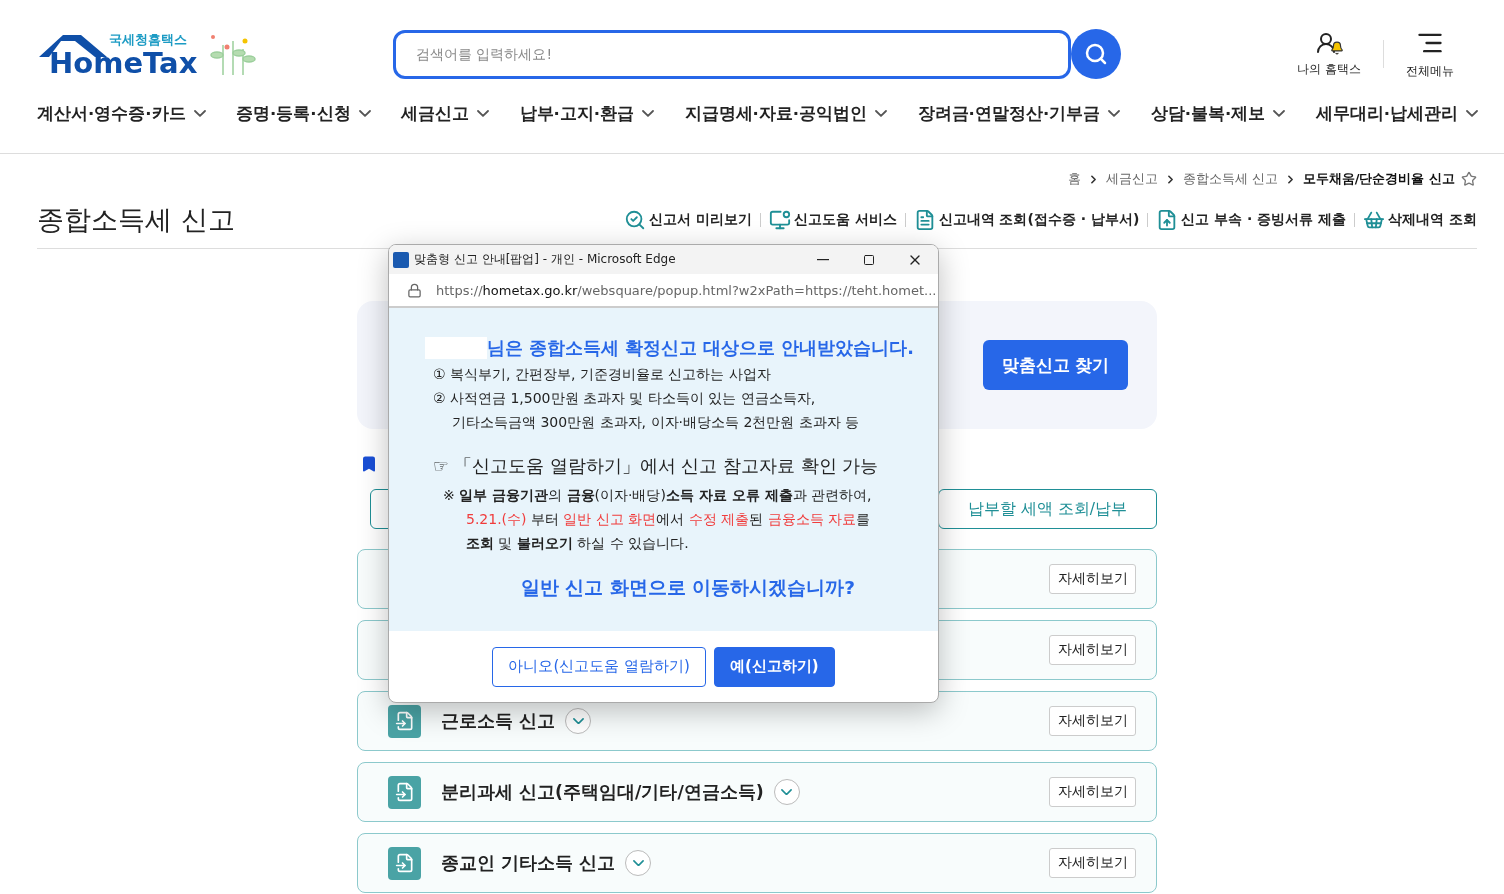 Image resolution: width=1504 pixels, height=894 pixels. What do you see at coordinates (687, 220) in the screenshot?
I see `toolbar-link: 신고서 미리보기` at bounding box center [687, 220].